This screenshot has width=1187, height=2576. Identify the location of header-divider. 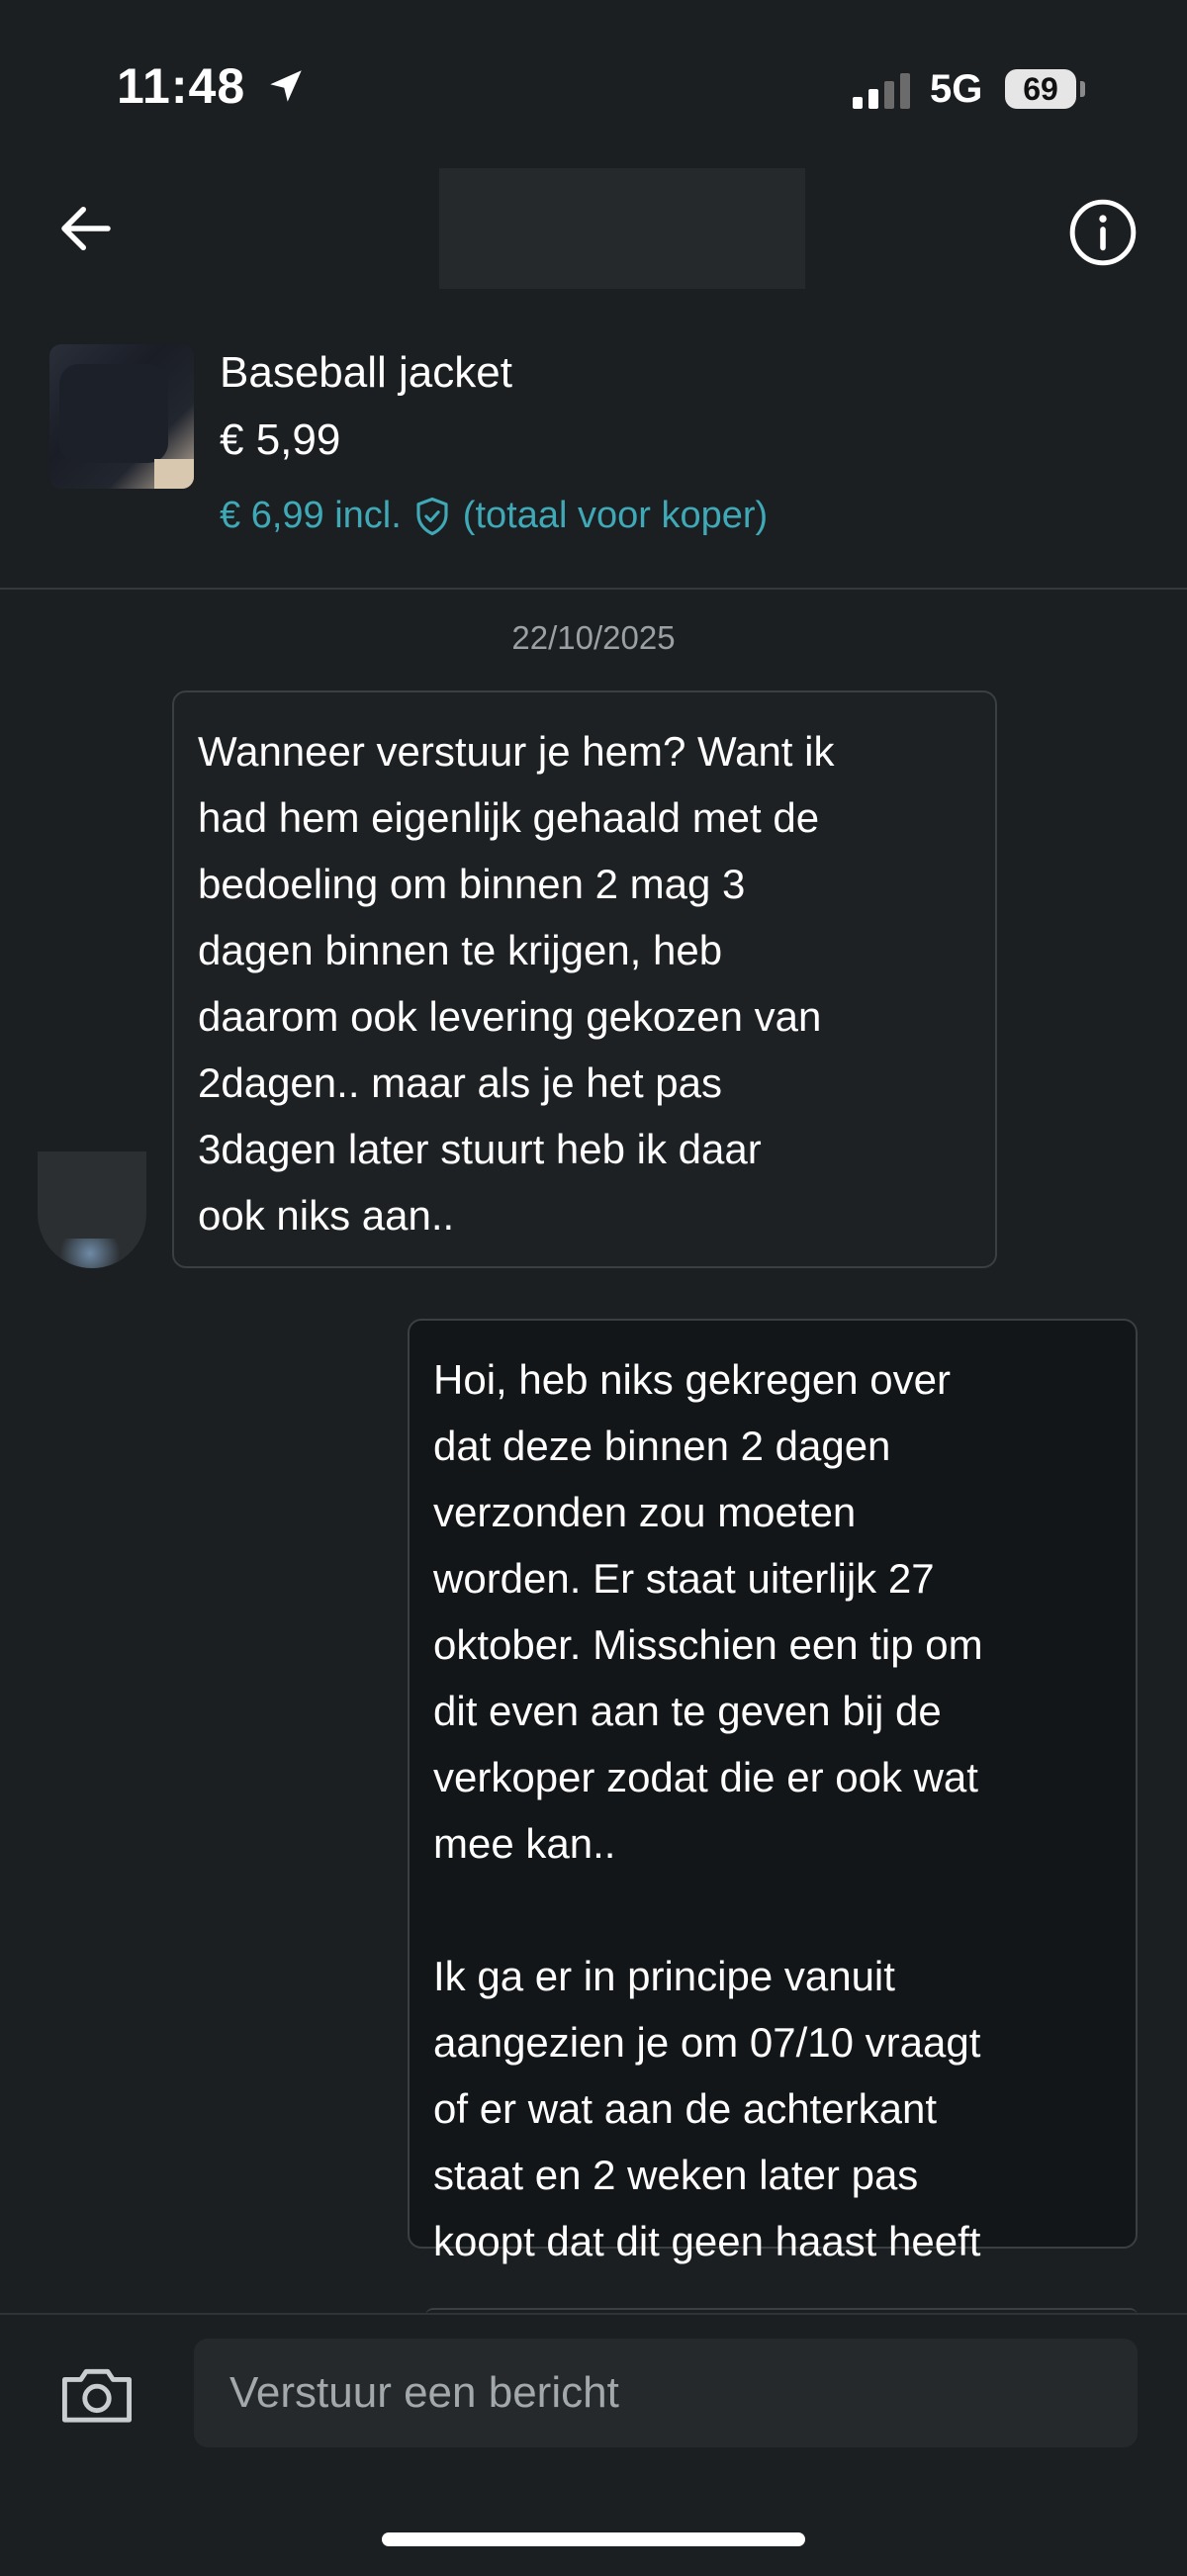
(593, 589).